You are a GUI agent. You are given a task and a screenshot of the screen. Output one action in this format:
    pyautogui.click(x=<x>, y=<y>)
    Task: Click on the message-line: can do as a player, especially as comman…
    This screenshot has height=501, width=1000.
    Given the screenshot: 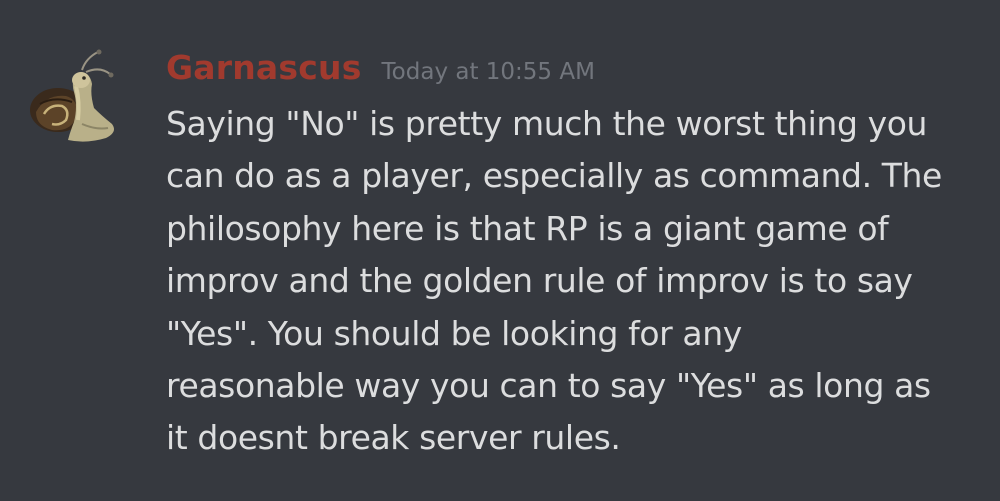 What is the action you would take?
    pyautogui.click(x=554, y=176)
    